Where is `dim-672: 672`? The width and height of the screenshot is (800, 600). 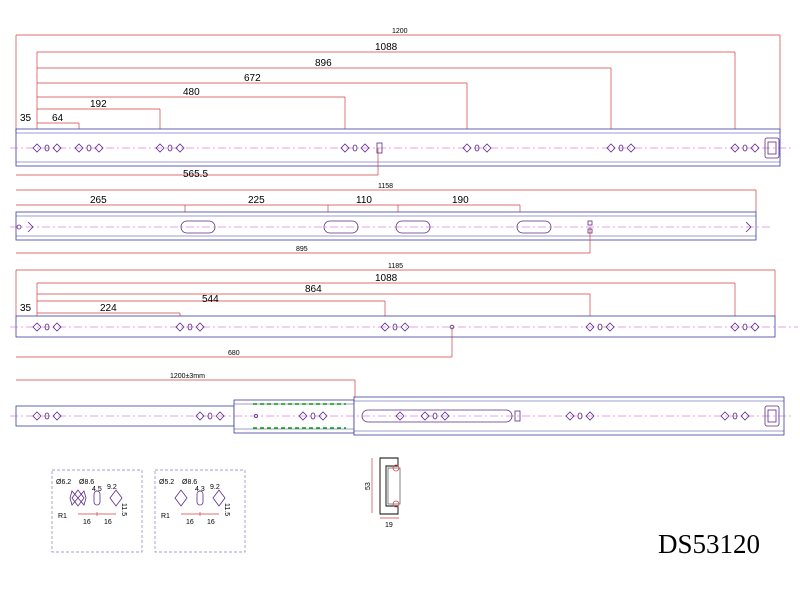
dim-672: 672 is located at coordinates (252, 78).